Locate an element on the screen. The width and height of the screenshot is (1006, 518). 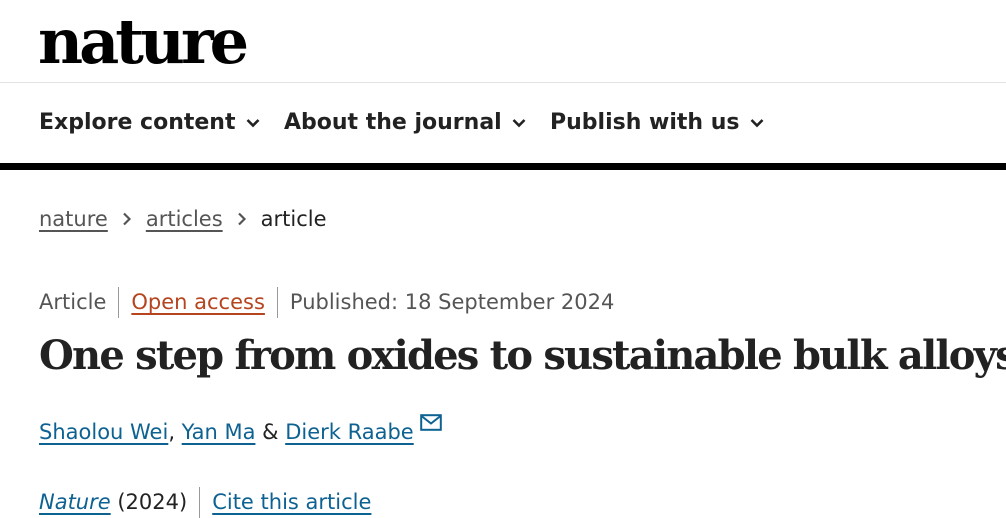
nature-logo: nature is located at coordinates (143, 42).